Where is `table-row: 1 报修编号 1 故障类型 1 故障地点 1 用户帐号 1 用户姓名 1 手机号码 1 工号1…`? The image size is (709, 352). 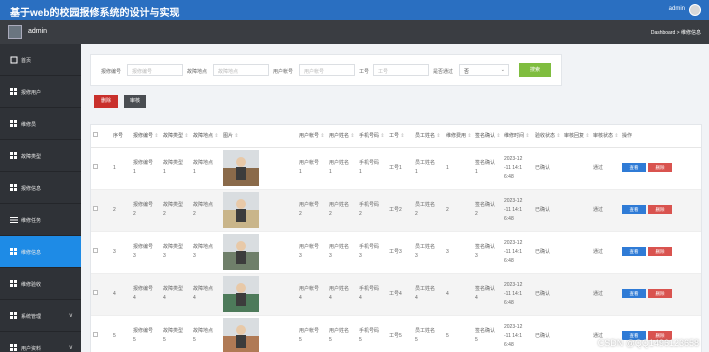 table-row: 1 报修编号 1 故障类型 1 故障地点 1 用户帐号 1 用户姓名 1 手机号码 1 工号1… is located at coordinates (396, 168).